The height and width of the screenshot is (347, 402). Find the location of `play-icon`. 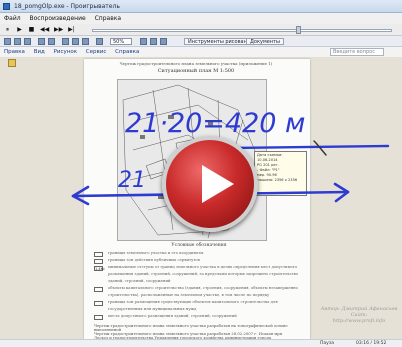

play-icon is located at coordinates (218, 184).